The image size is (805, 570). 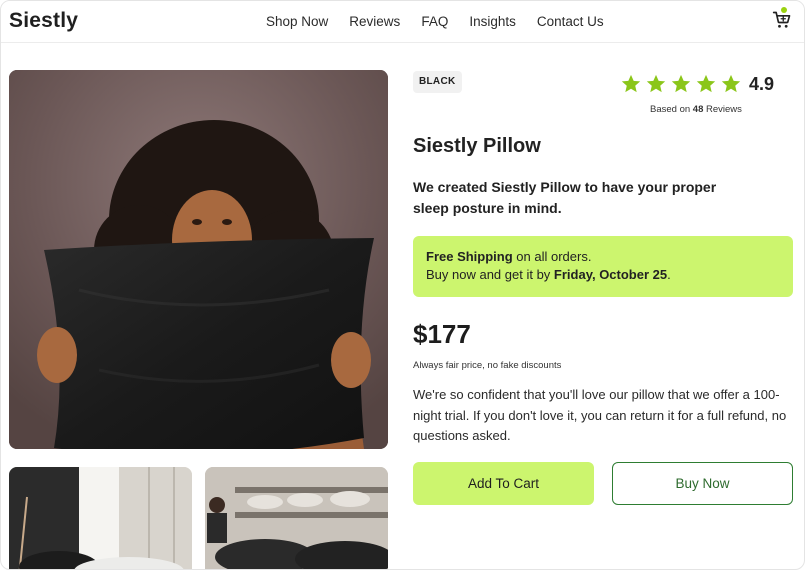 I want to click on nav-insights: Insights, so click(x=492, y=21).